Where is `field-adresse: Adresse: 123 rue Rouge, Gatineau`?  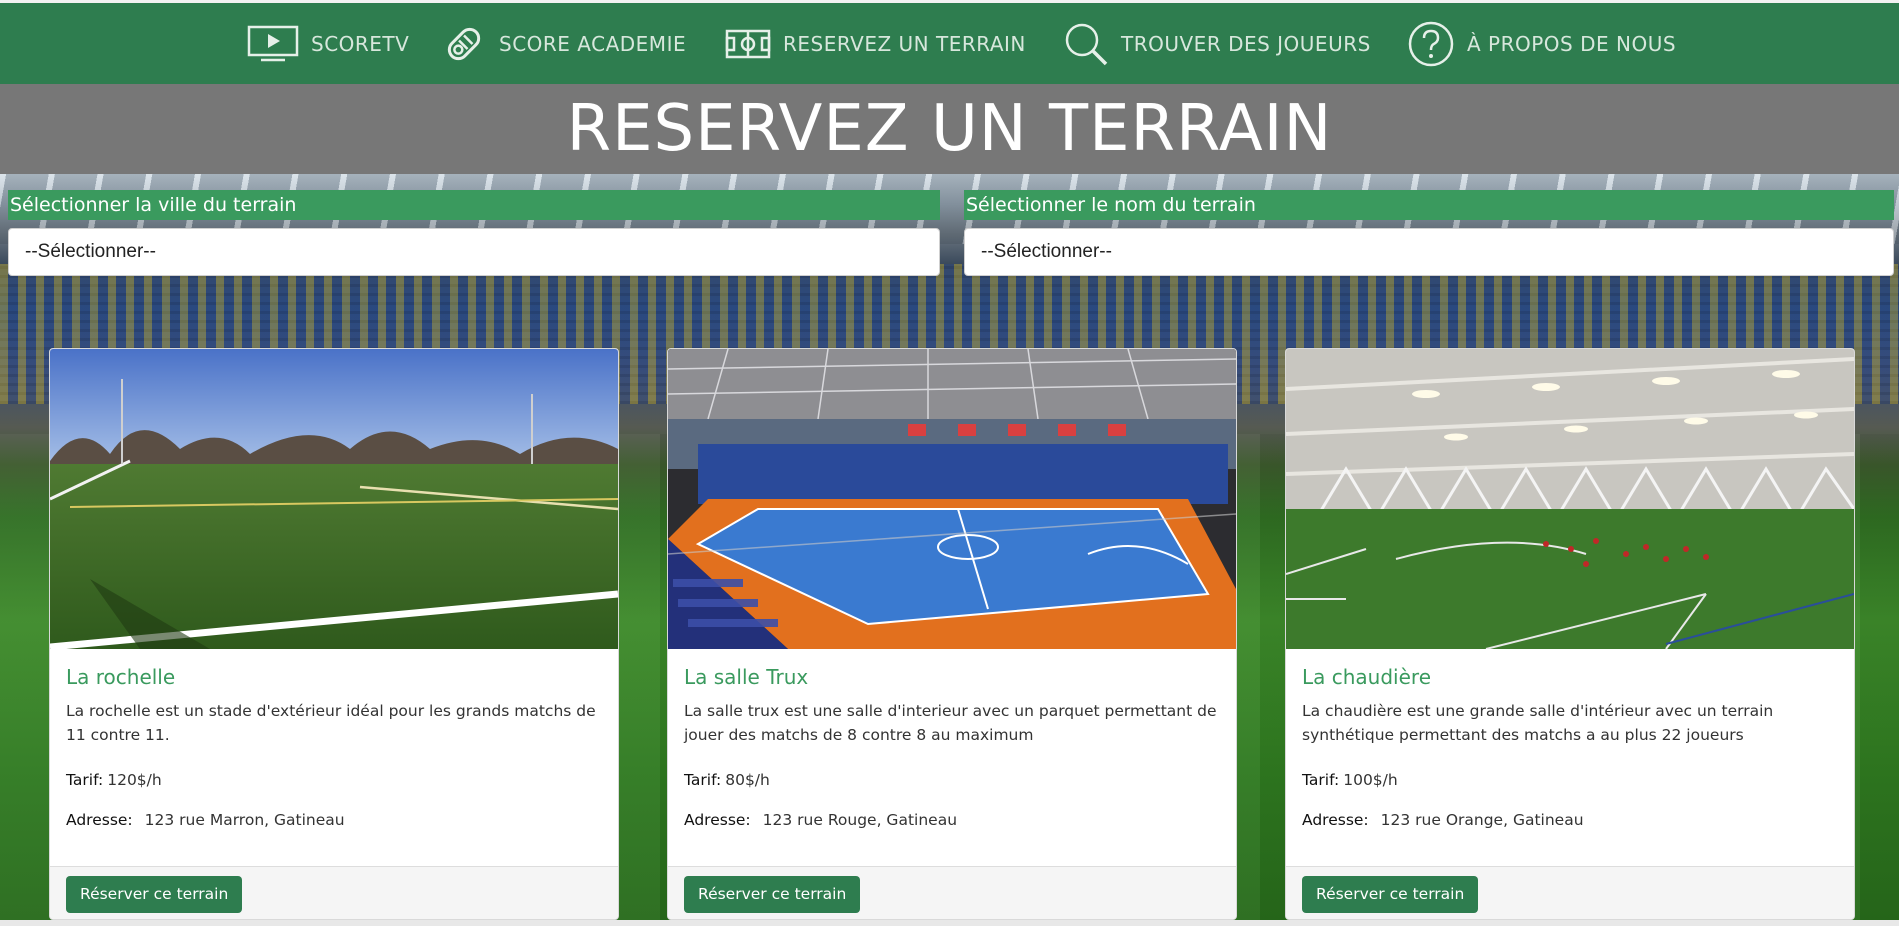
field-adresse: Adresse: 123 rue Rouge, Gatineau is located at coordinates (820, 820).